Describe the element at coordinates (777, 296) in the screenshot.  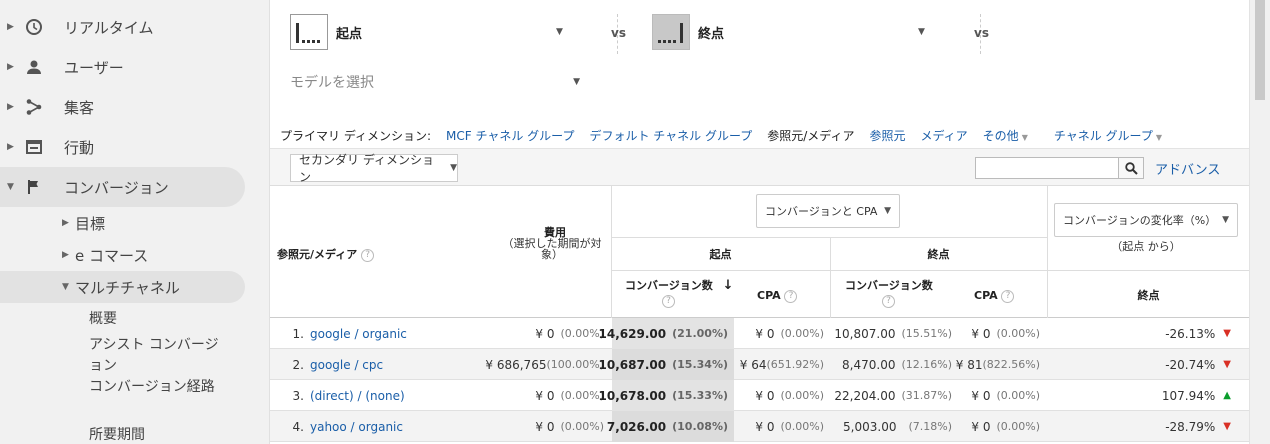
I see `start-cpa-header: CPA ?` at that location.